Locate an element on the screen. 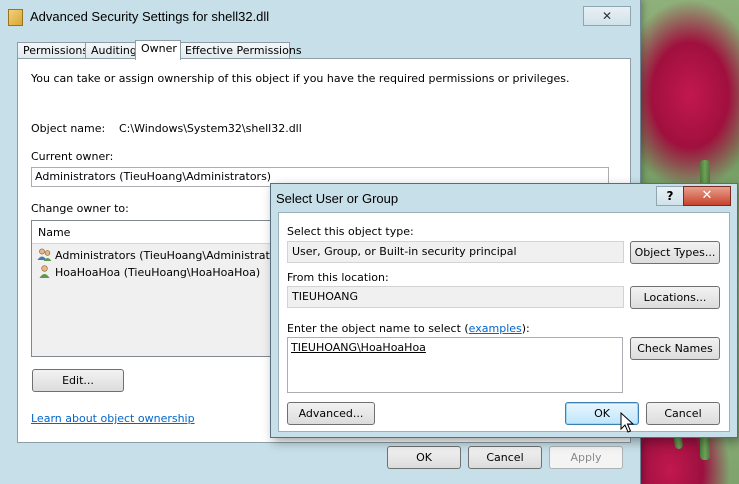 This screenshot has width=739, height=484. learn-ownership-link: Learn about object ownership is located at coordinates (113, 418).